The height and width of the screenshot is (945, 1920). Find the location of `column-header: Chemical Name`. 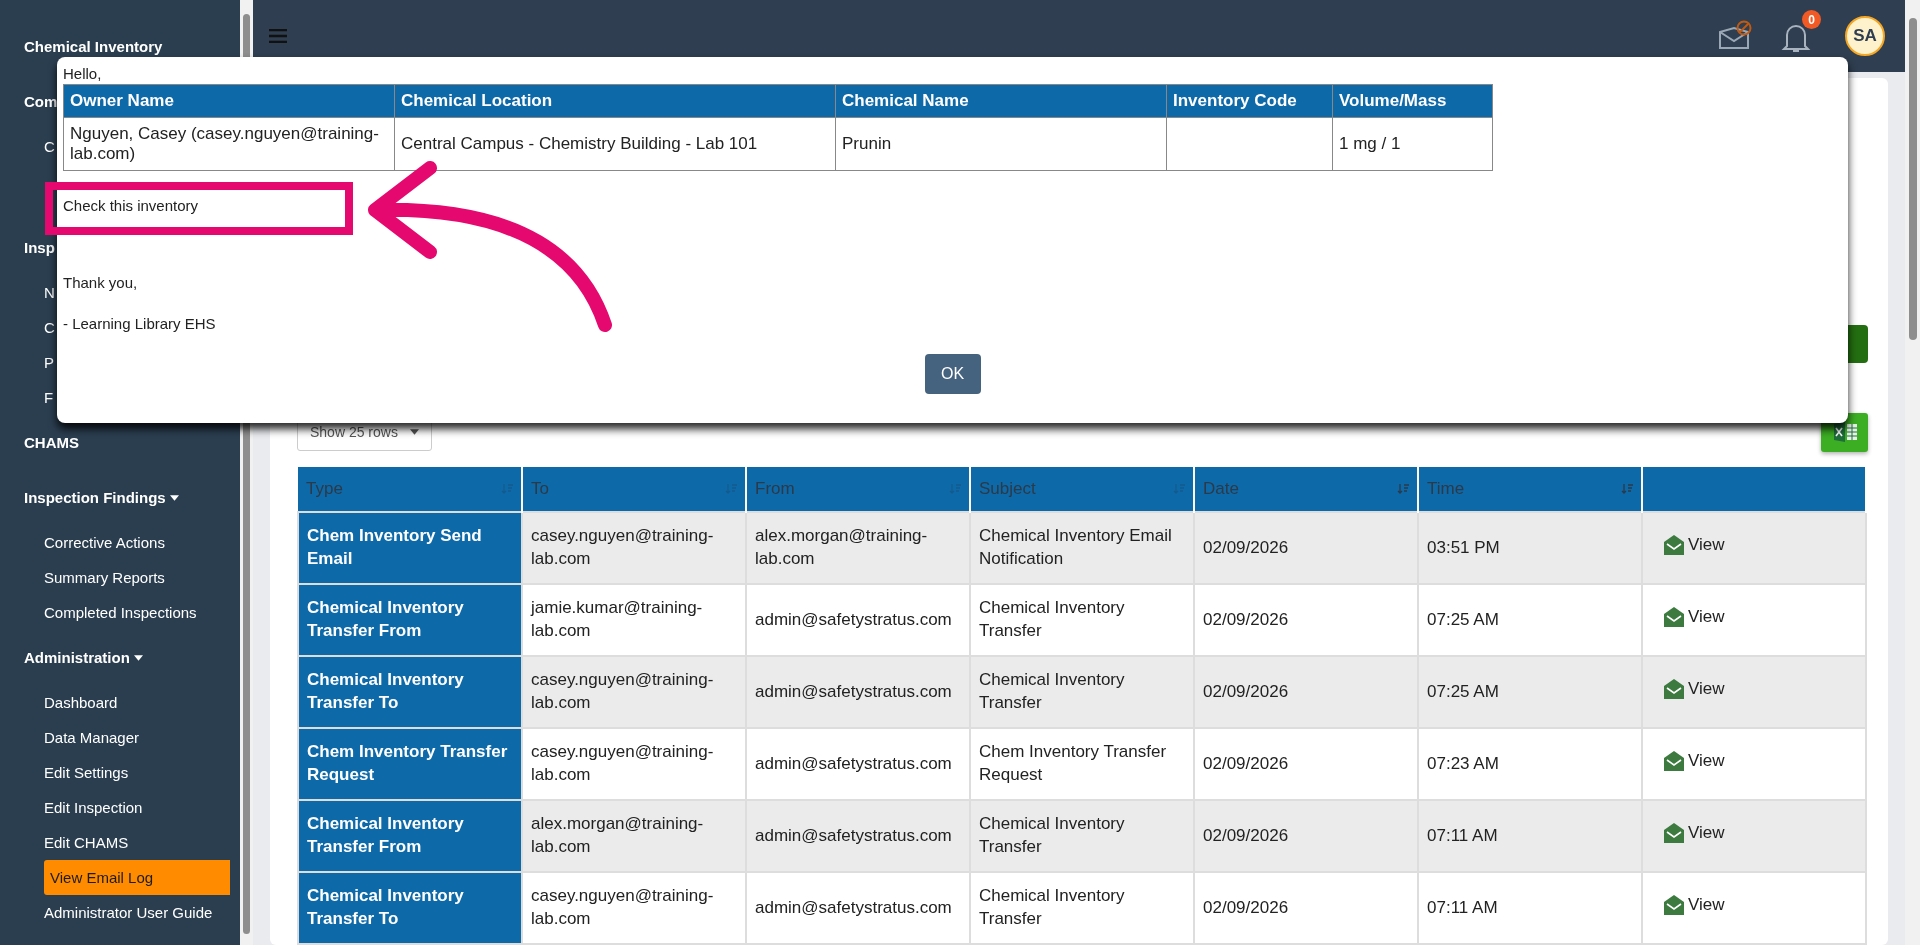

column-header: Chemical Name is located at coordinates (1001, 101).